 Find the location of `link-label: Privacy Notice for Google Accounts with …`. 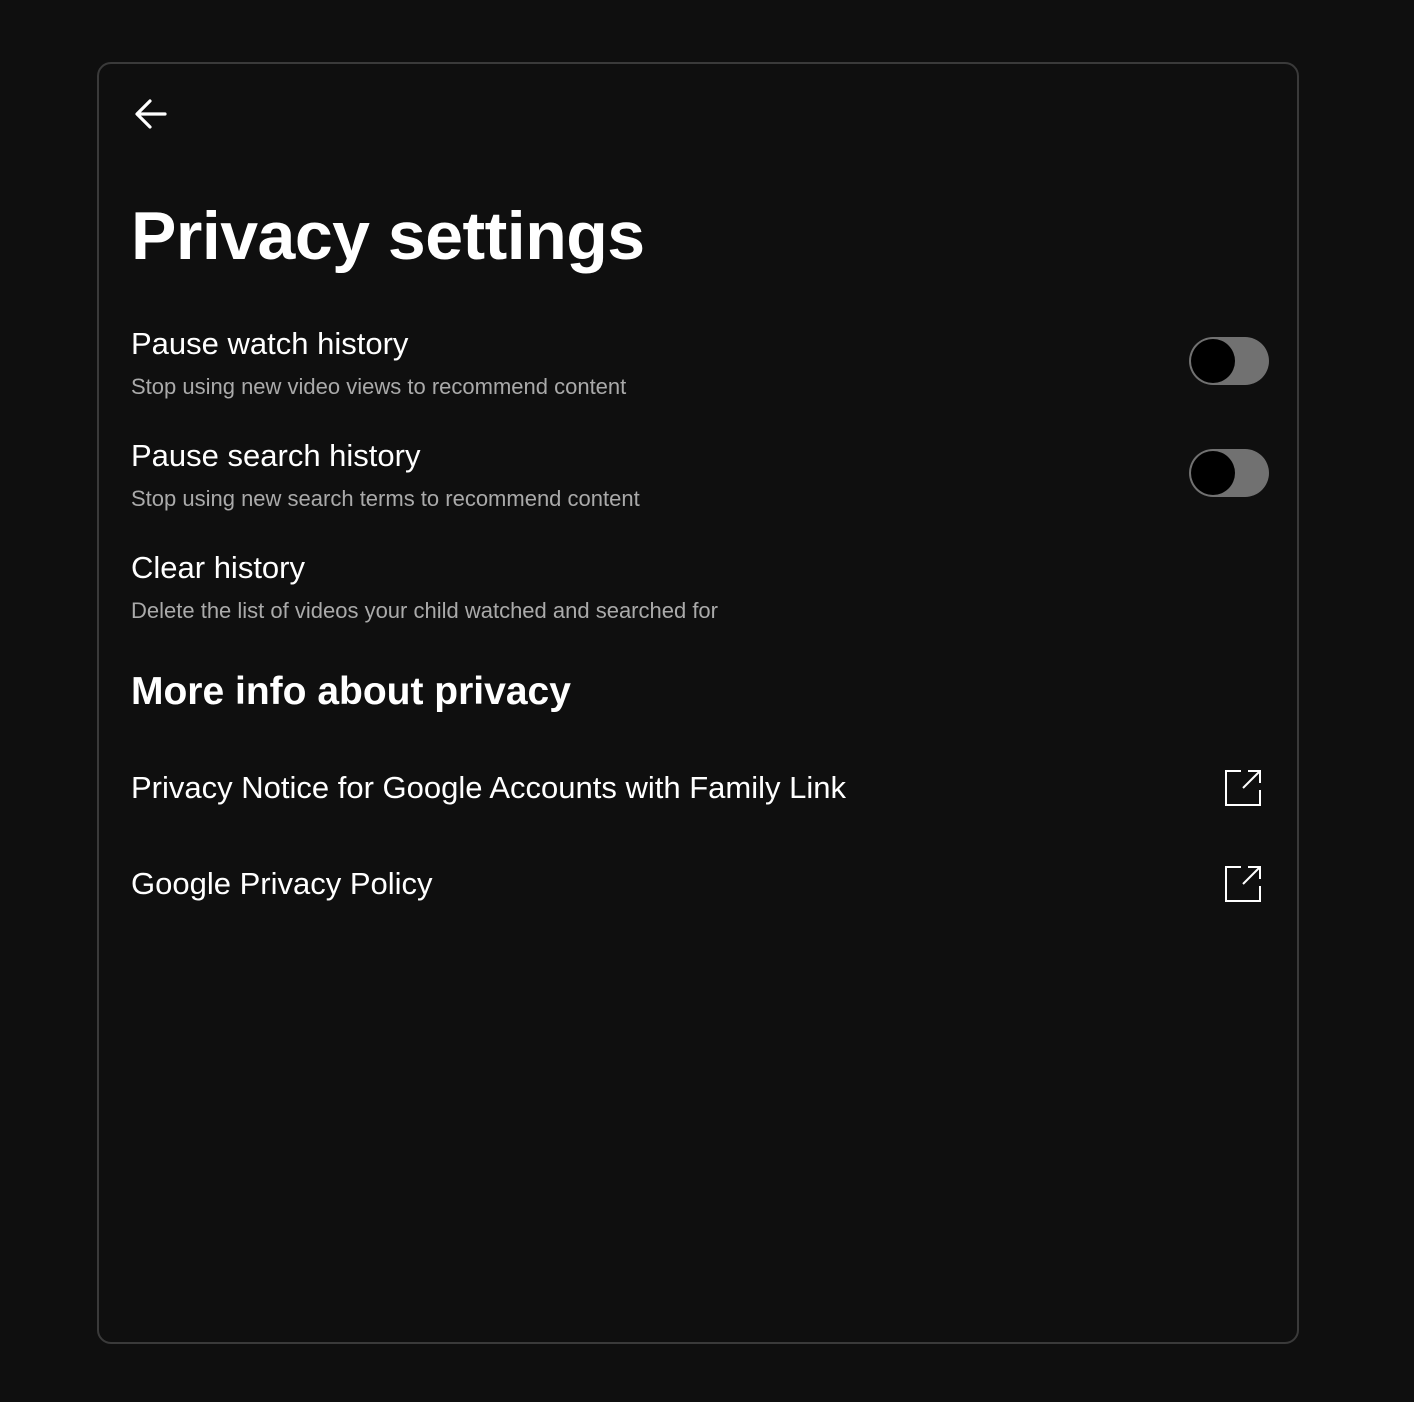

link-label: Privacy Notice for Google Accounts with … is located at coordinates (488, 787).